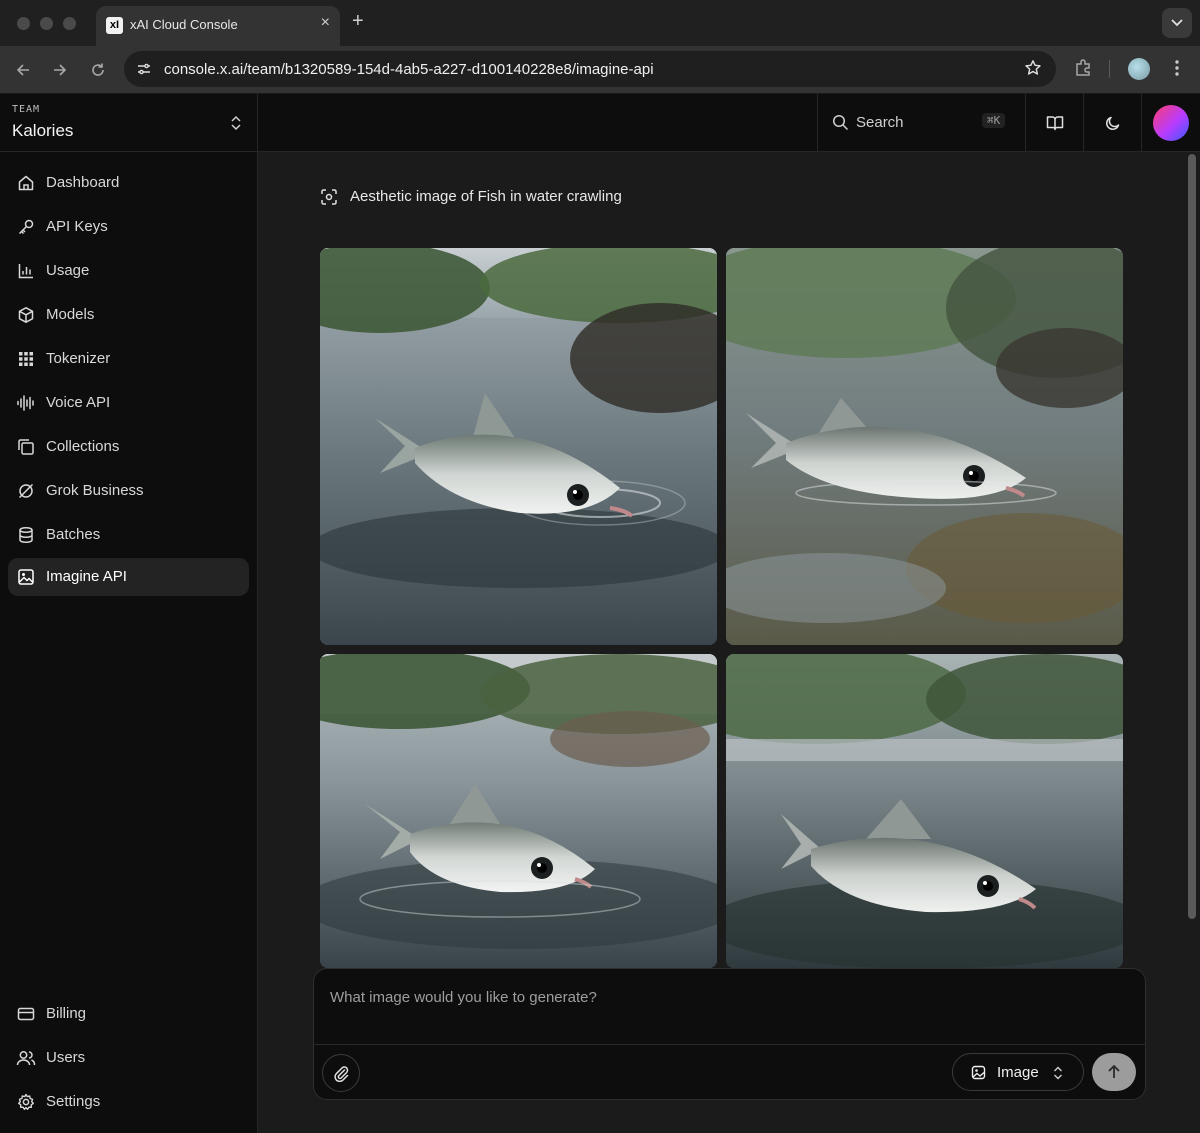 The width and height of the screenshot is (1200, 1133). Describe the element at coordinates (73, 1101) in the screenshot. I see `sidebar-item-label: Settings` at that location.